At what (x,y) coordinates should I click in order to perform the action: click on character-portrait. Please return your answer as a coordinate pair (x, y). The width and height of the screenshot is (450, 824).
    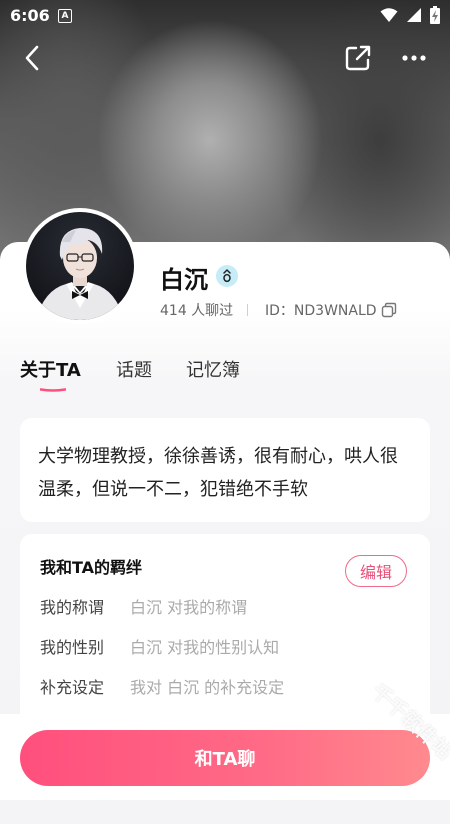
    Looking at the image, I should click on (80, 274).